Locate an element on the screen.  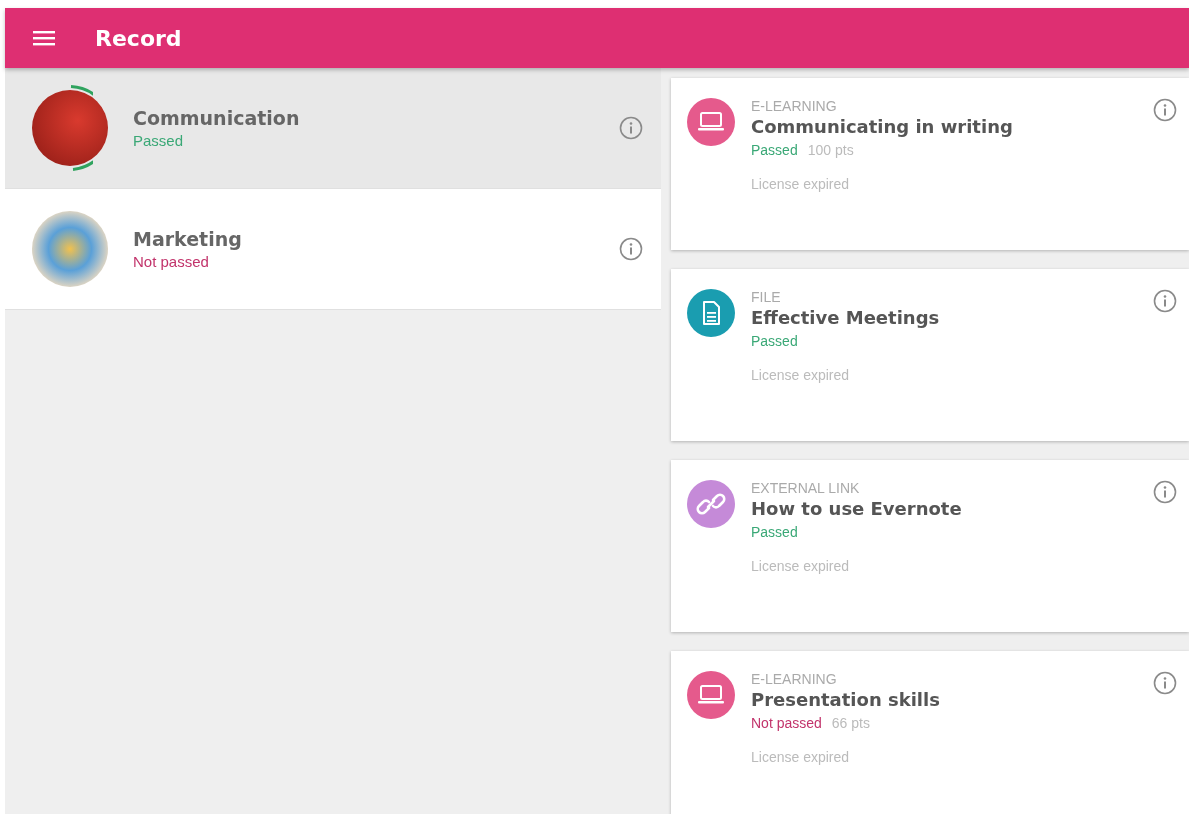
item-title: How to use Evernote is located at coordinates (857, 508).